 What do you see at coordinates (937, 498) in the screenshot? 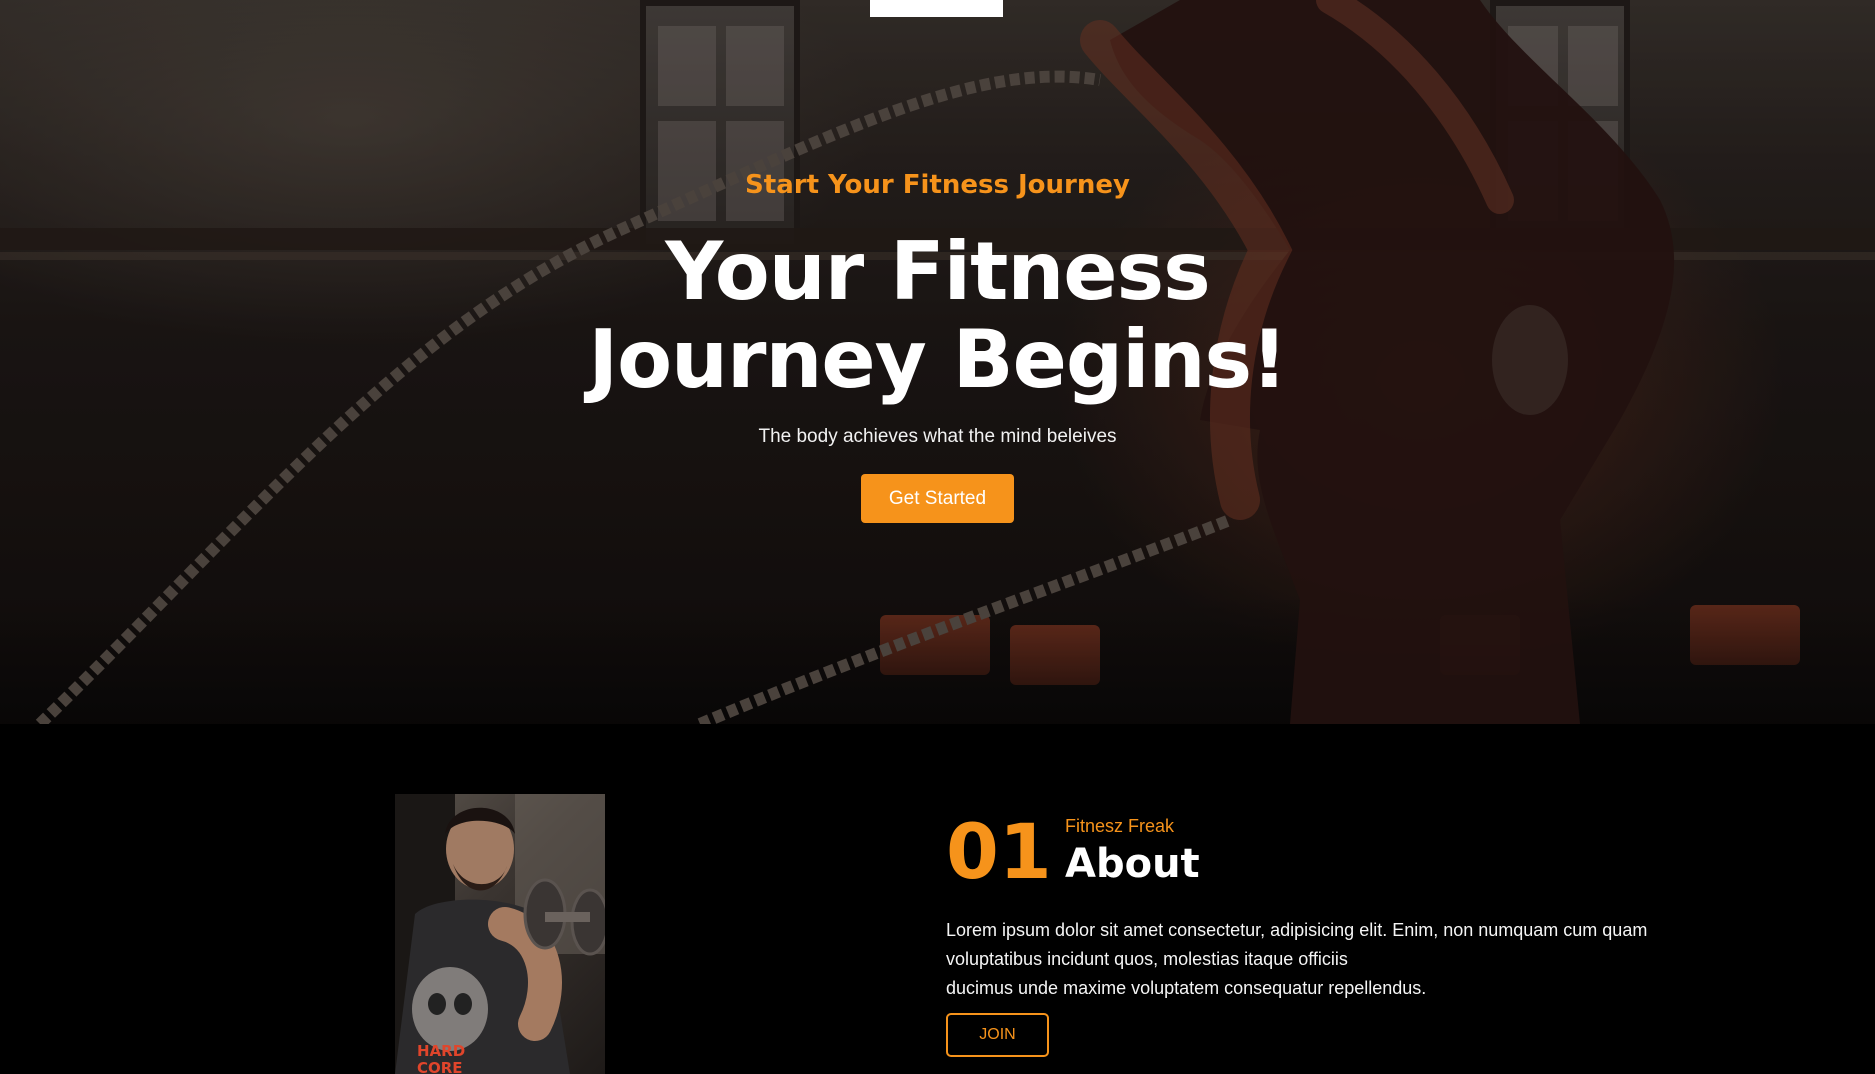
I see `get-started-button: Get Started` at bounding box center [937, 498].